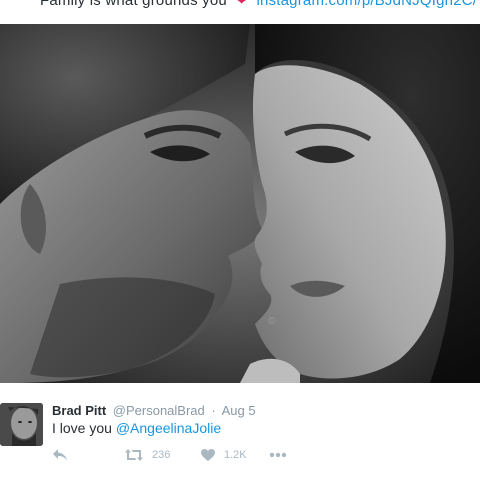  I want to click on retweet-icon, so click(134, 455).